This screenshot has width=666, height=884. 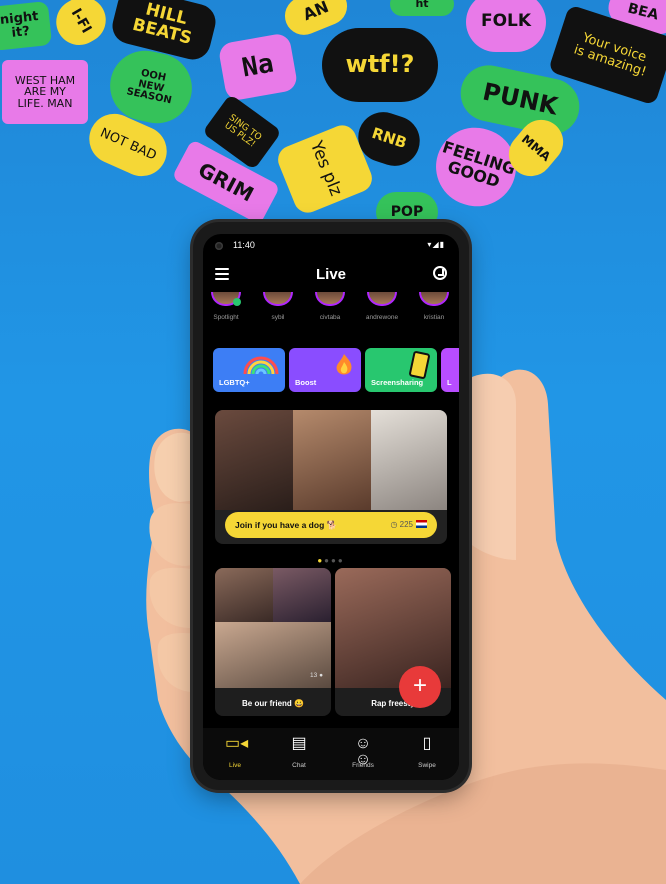 I want to click on category-row: LGBTQ+ Boost Screensharing L, so click(x=331, y=371).